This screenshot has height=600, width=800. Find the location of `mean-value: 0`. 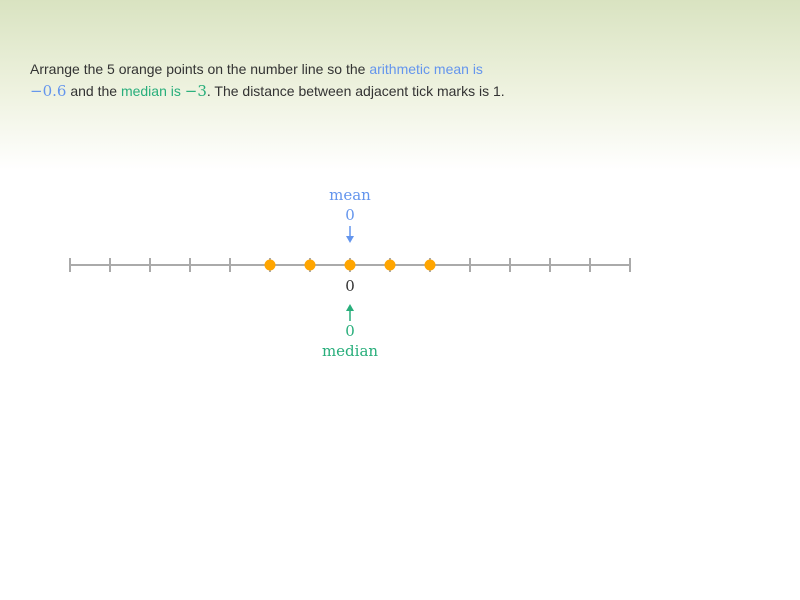

mean-value: 0 is located at coordinates (350, 215).